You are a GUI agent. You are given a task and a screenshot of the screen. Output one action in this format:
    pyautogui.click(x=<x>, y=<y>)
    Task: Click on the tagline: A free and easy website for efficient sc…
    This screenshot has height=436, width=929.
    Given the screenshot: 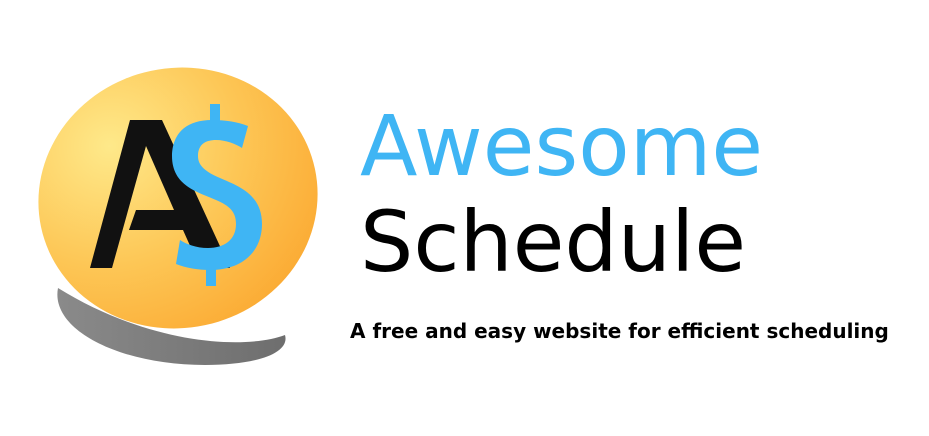 What is the action you would take?
    pyautogui.click(x=619, y=331)
    